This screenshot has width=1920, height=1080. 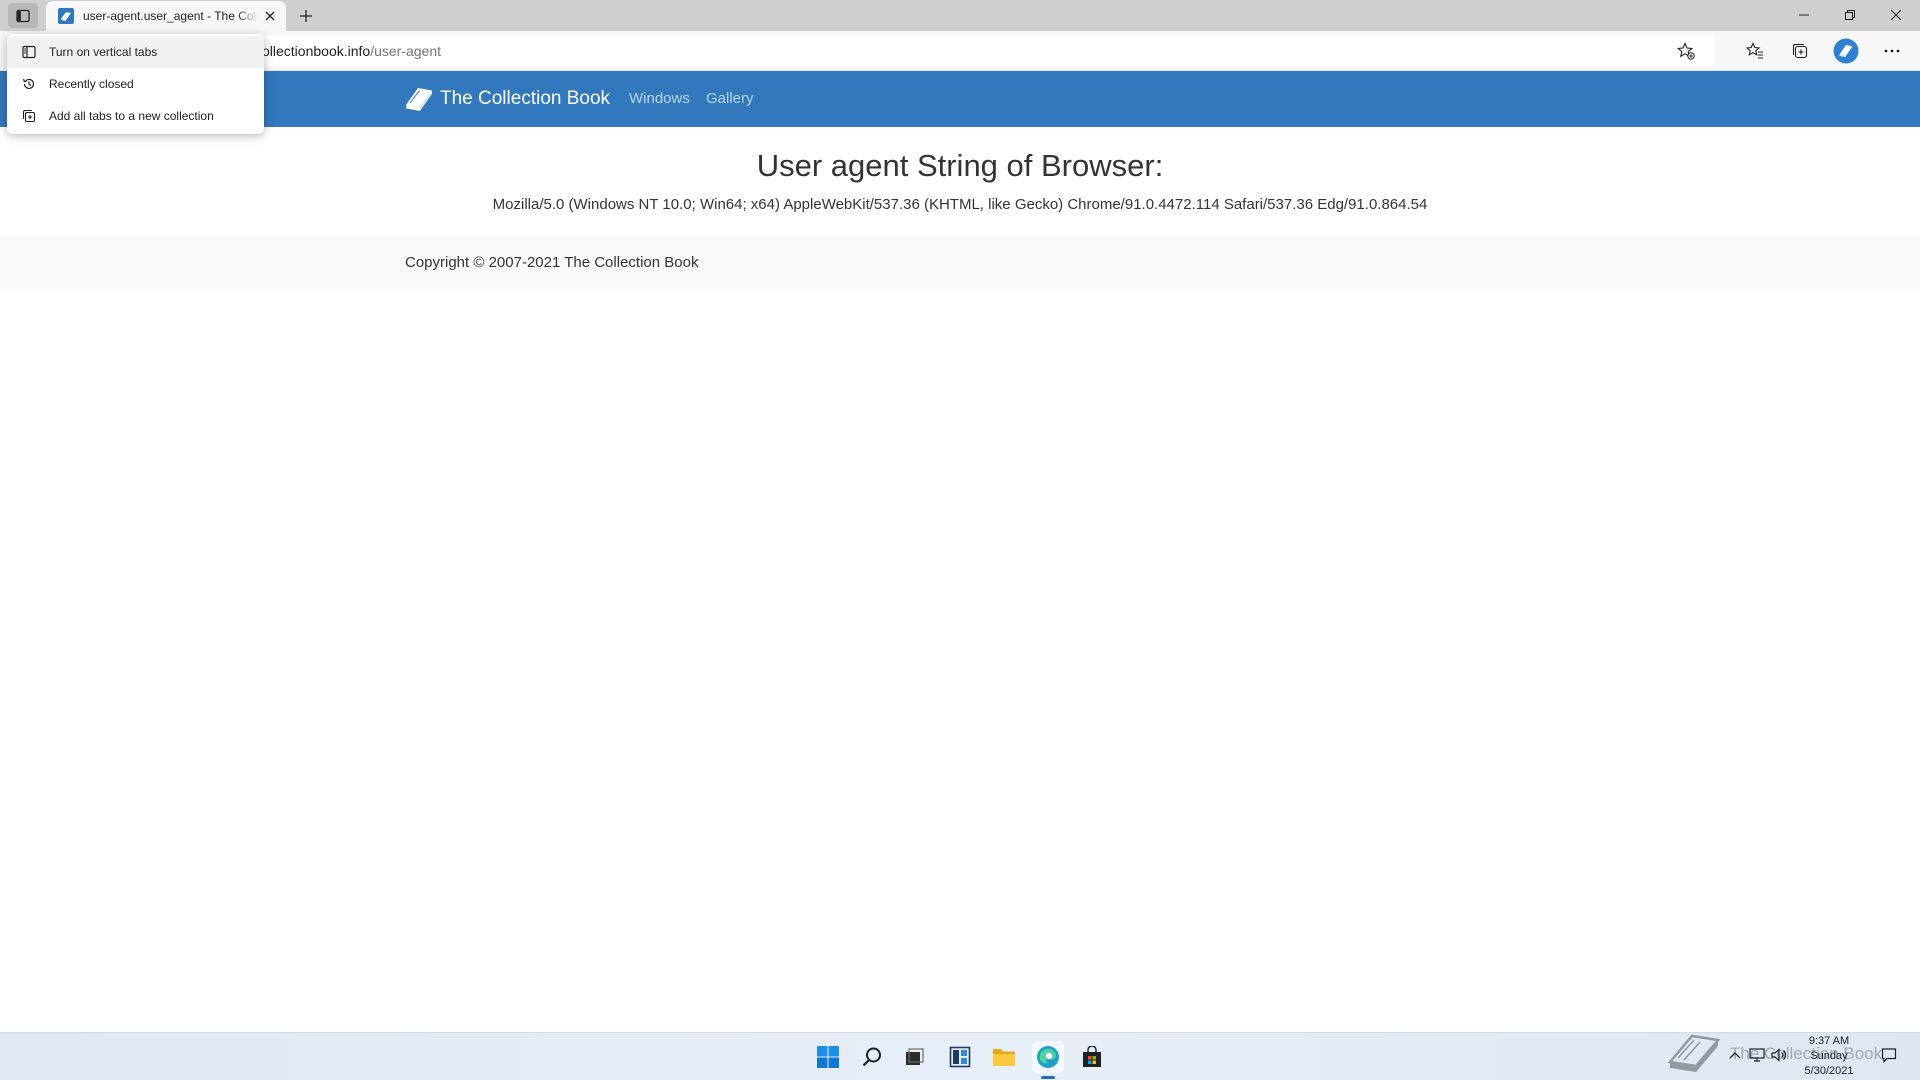 I want to click on start-icon, so click(x=828, y=1057).